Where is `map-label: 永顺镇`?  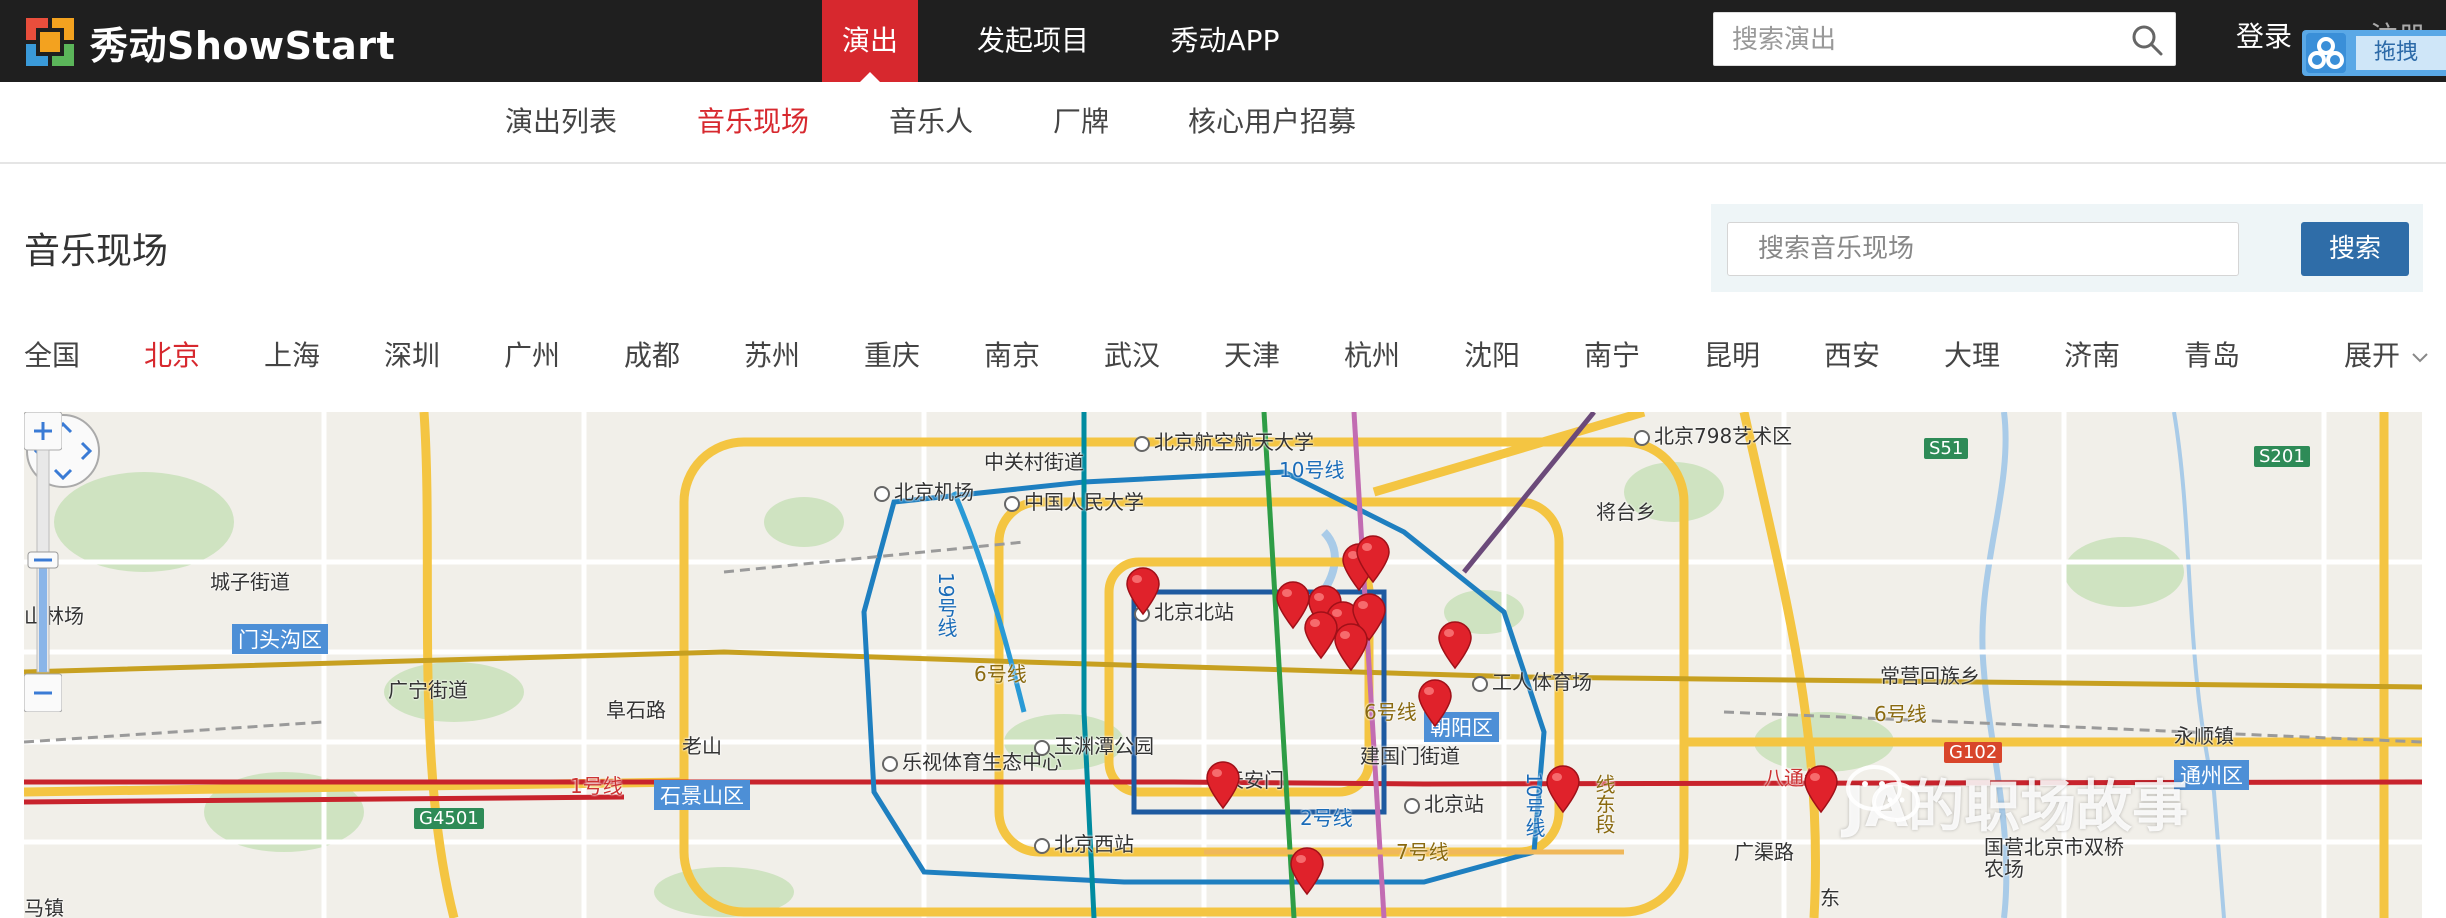 map-label: 永顺镇 is located at coordinates (2204, 736).